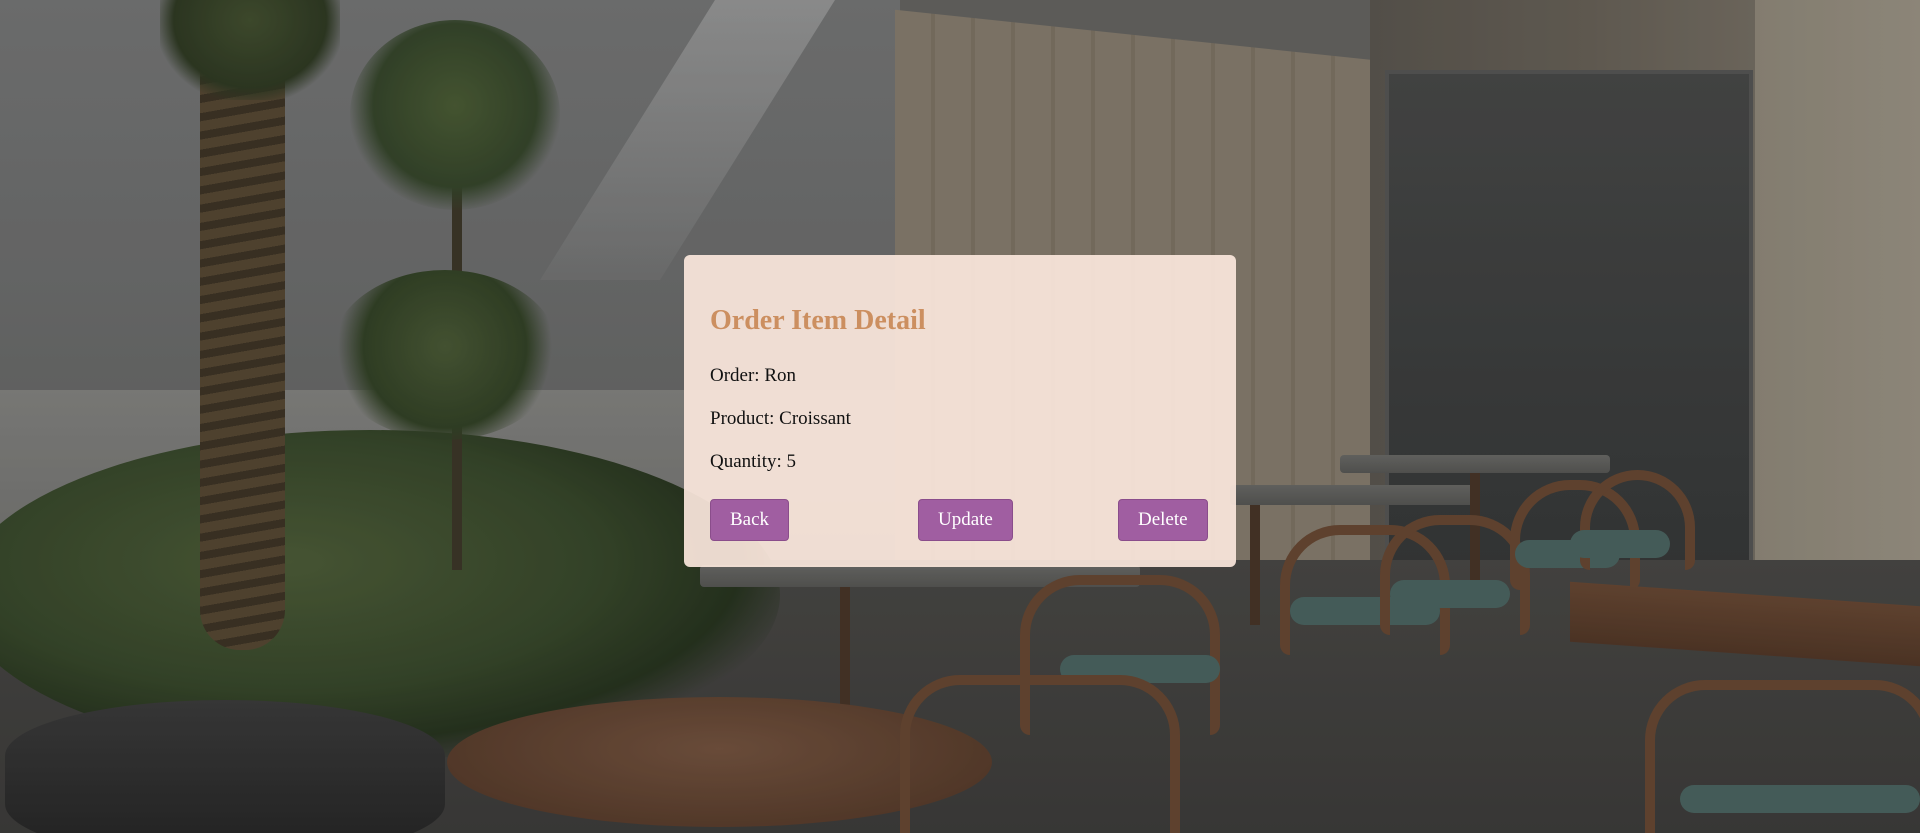 The image size is (1920, 833). I want to click on product-label: Product:, so click(745, 418).